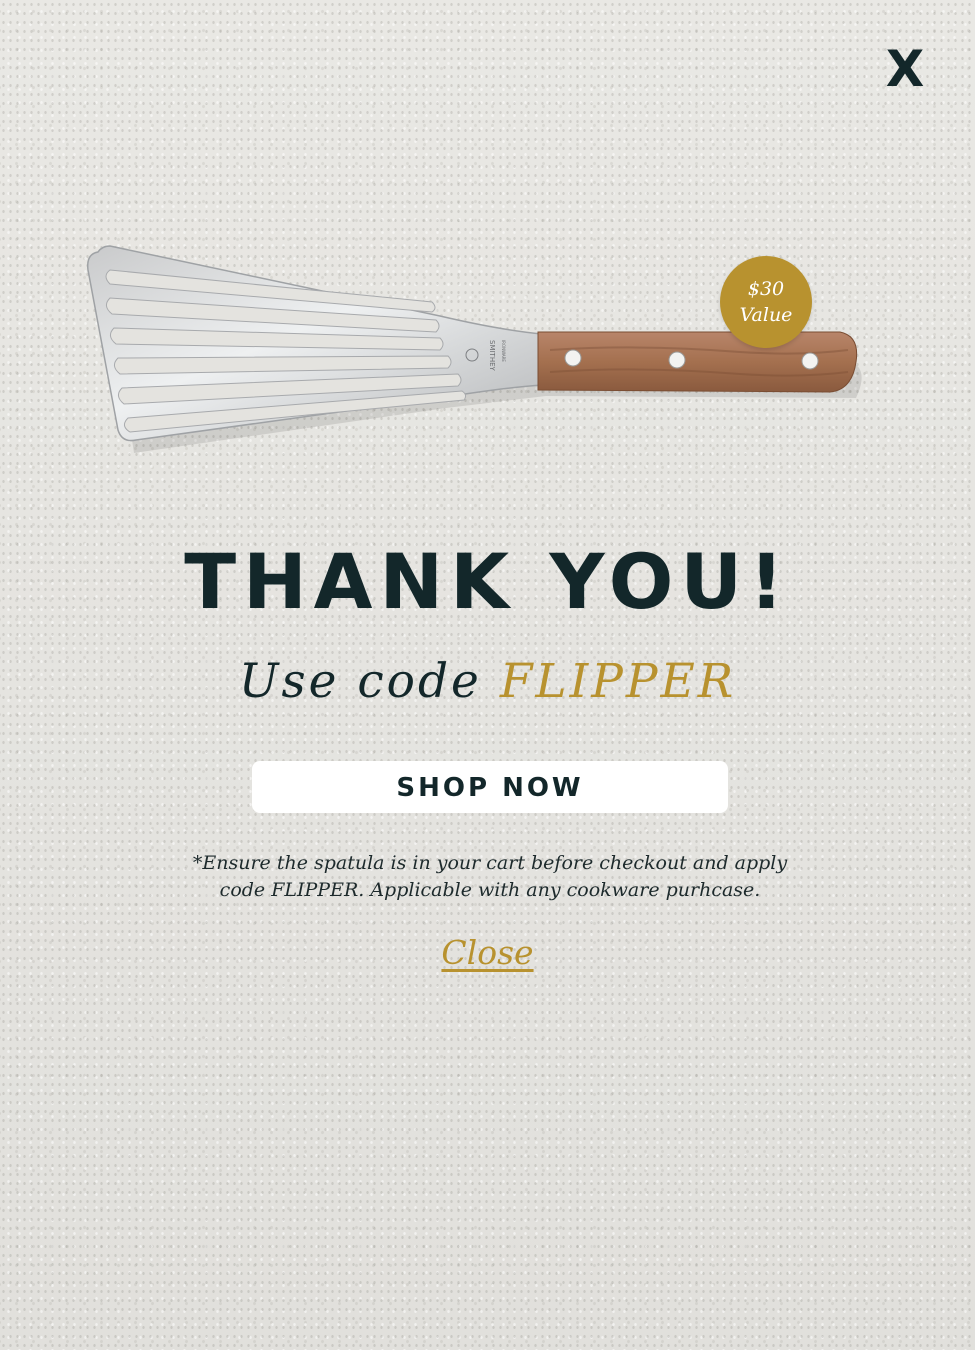 This screenshot has height=1350, width=975. What do you see at coordinates (766, 302) in the screenshot?
I see `value-badge: $30 Value` at bounding box center [766, 302].